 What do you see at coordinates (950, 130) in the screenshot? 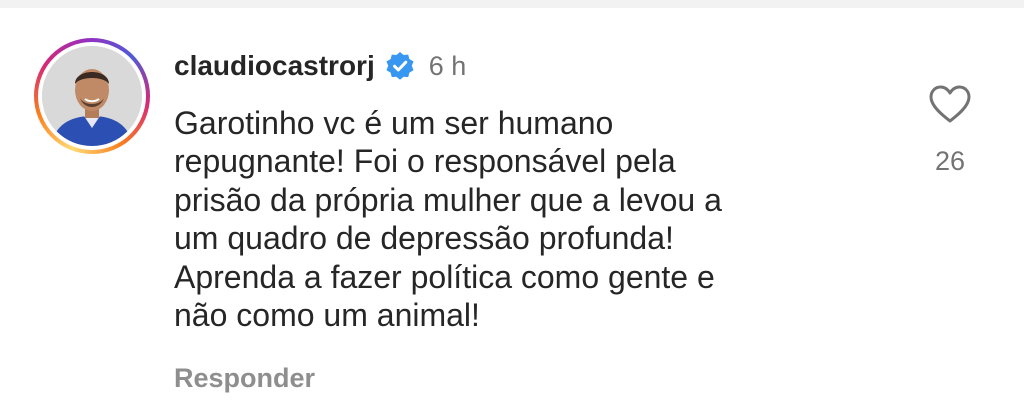
I see `like-area: 26` at bounding box center [950, 130].